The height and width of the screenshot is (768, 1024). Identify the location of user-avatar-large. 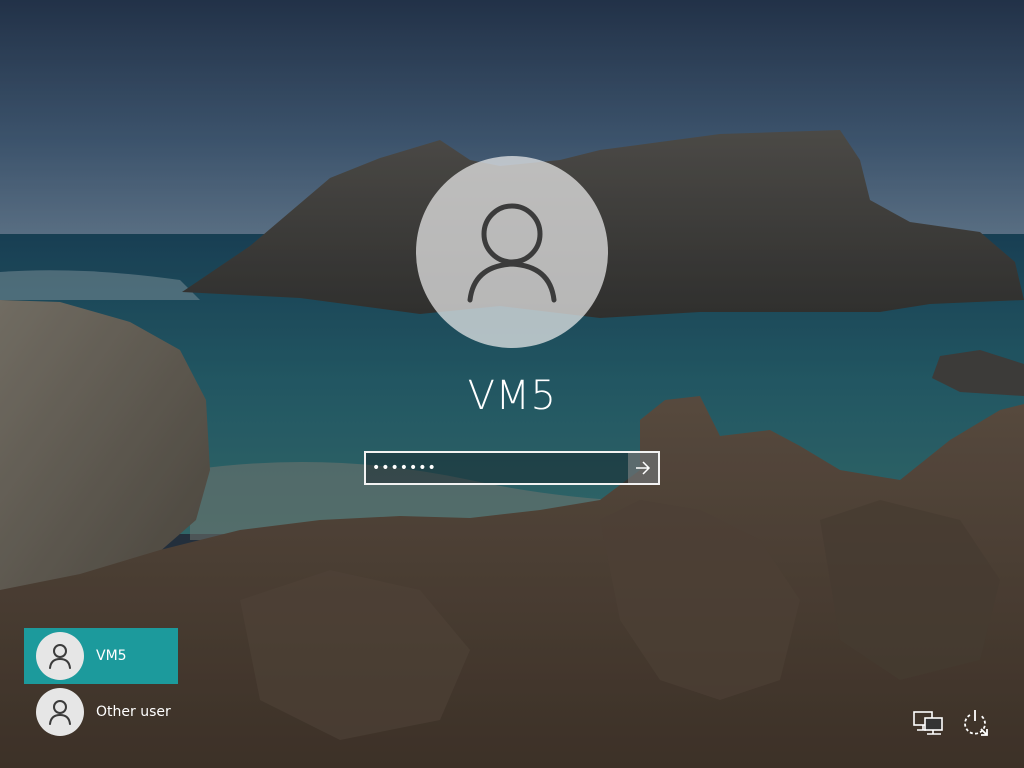
(512, 252).